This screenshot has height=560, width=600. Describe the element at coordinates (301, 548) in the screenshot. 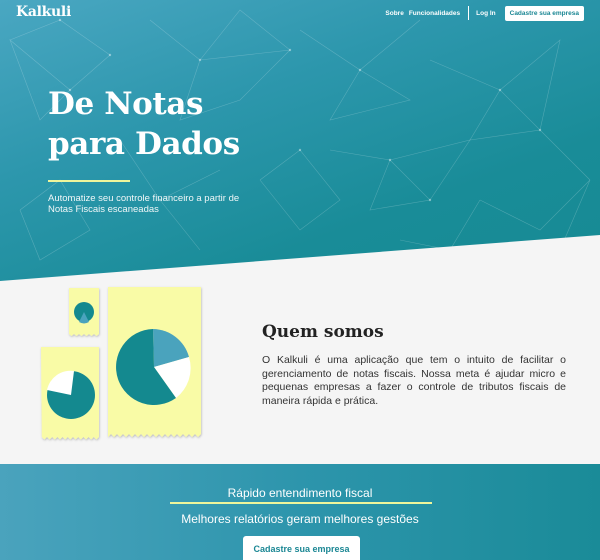

I see `signup-button-band: Cadastre sua empresa` at that location.